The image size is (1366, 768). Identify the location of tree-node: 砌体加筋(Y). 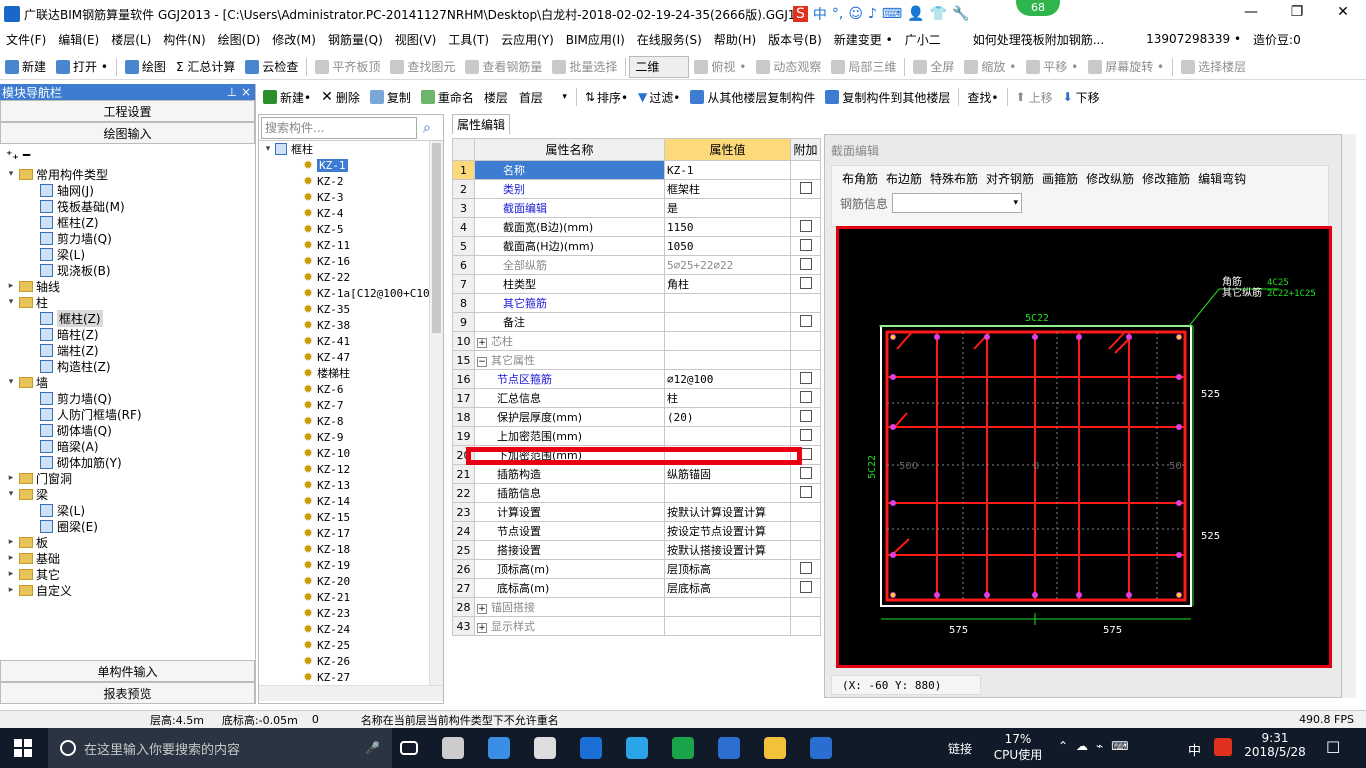
(130, 462).